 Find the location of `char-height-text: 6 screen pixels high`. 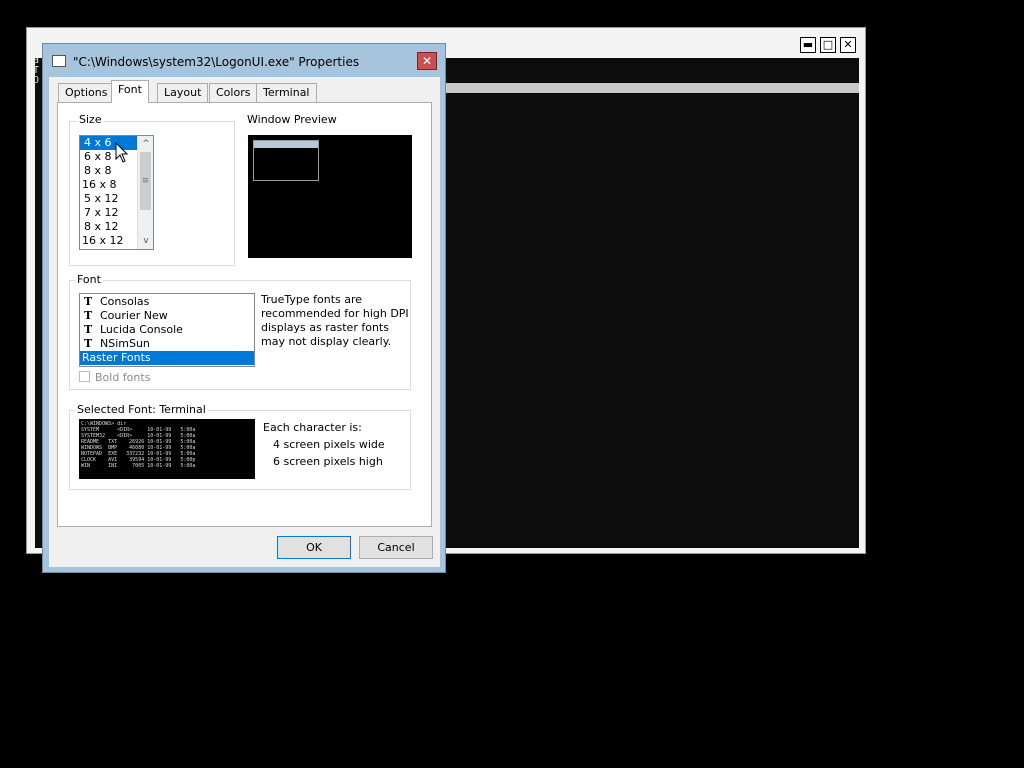

char-height-text: 6 screen pixels high is located at coordinates (328, 461).